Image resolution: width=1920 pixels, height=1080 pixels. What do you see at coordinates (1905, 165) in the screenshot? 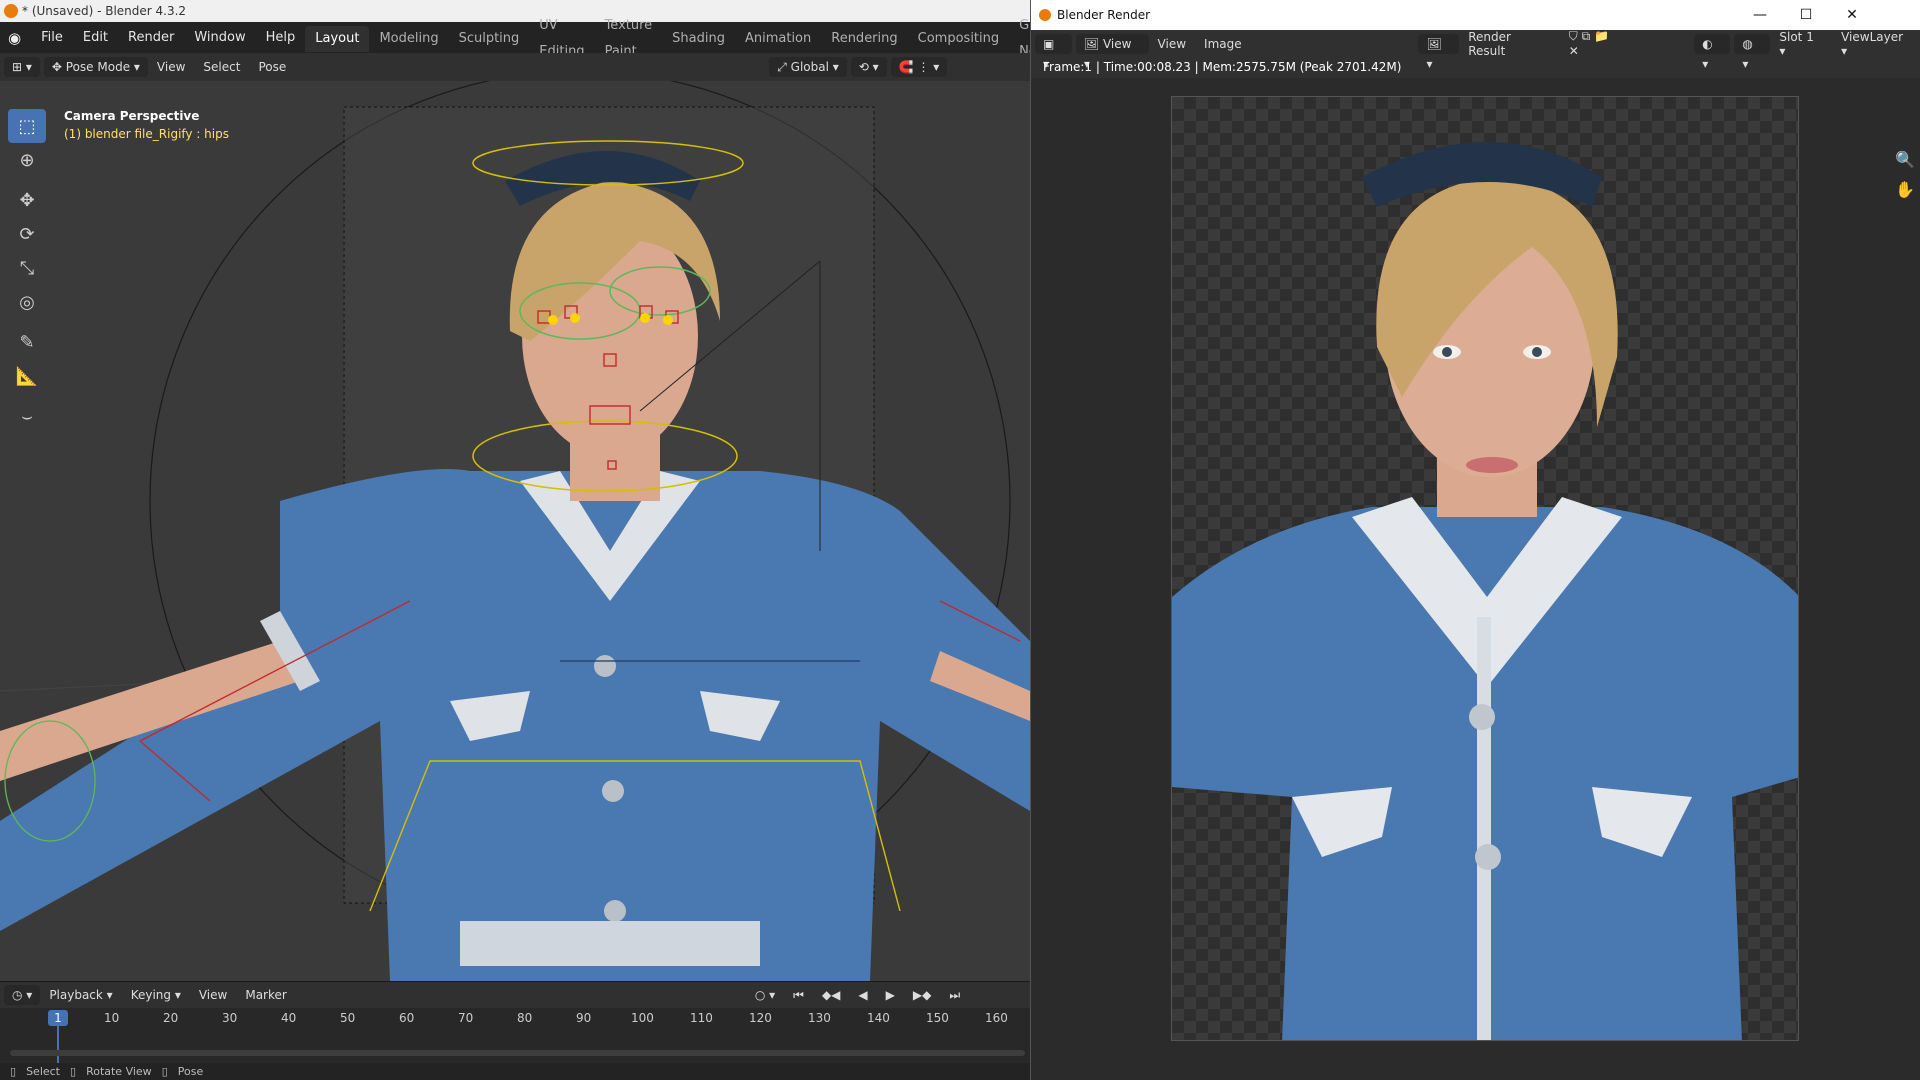
I see `zoom-icon: 🔍` at bounding box center [1905, 165].